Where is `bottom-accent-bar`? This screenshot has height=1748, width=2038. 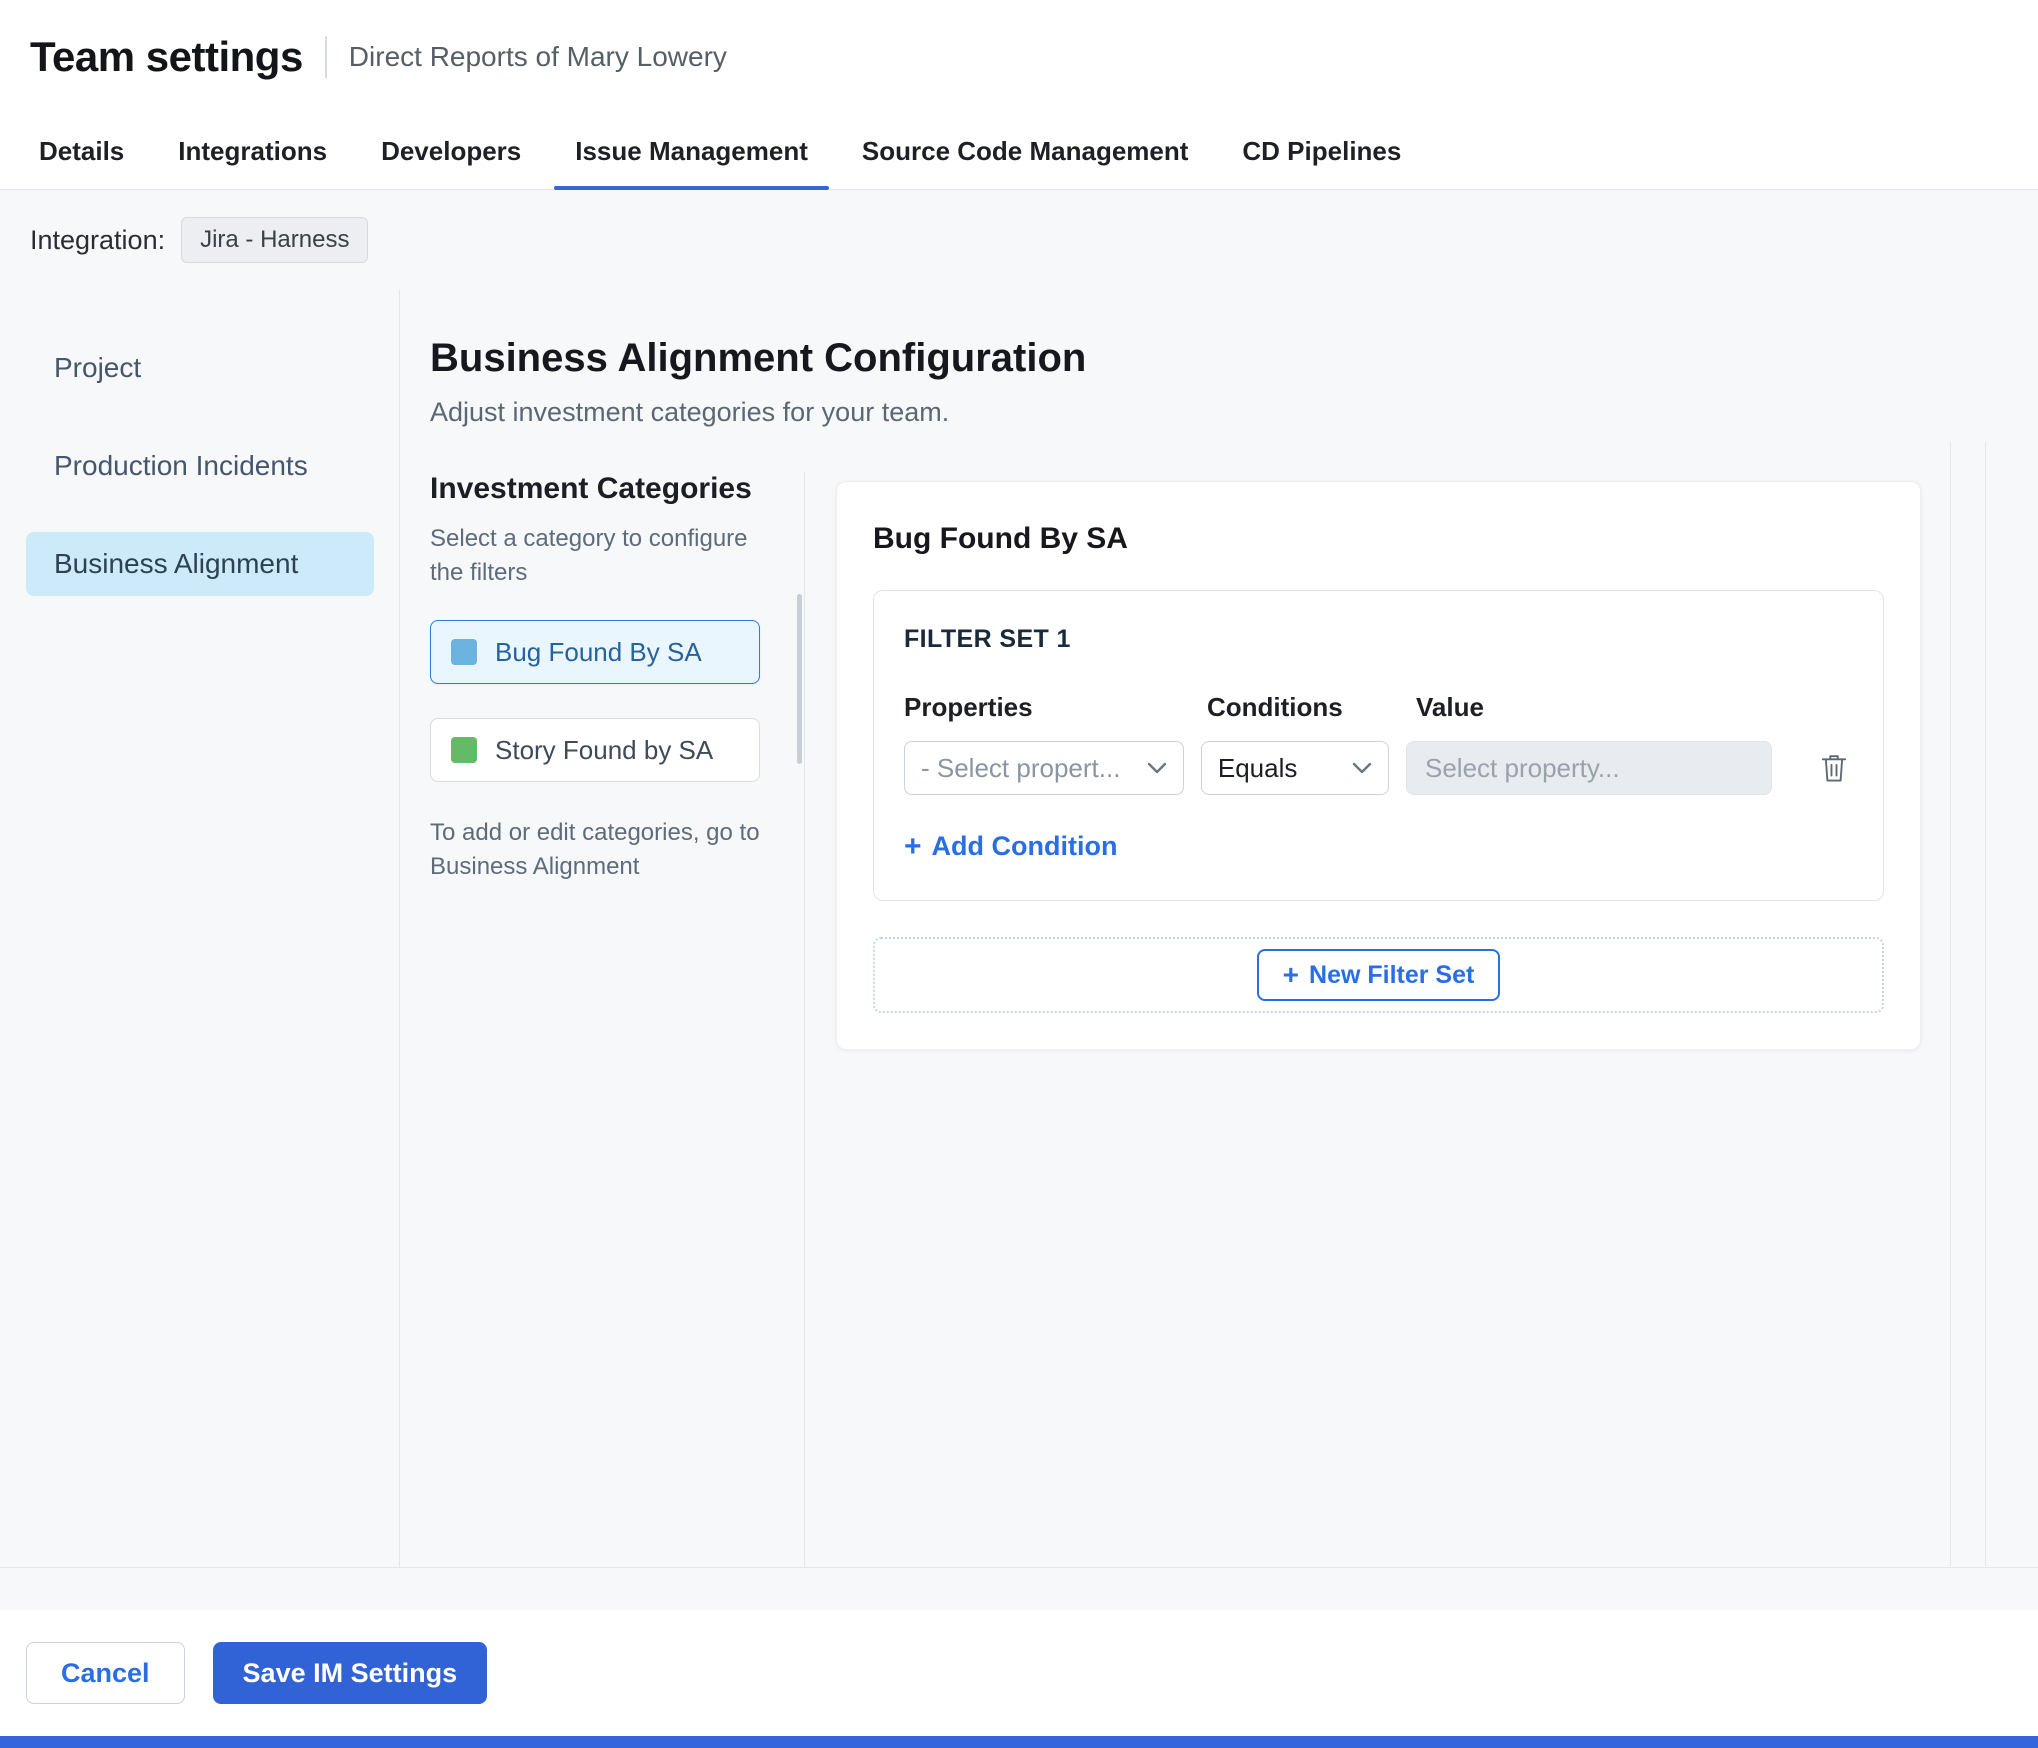 bottom-accent-bar is located at coordinates (1019, 1742).